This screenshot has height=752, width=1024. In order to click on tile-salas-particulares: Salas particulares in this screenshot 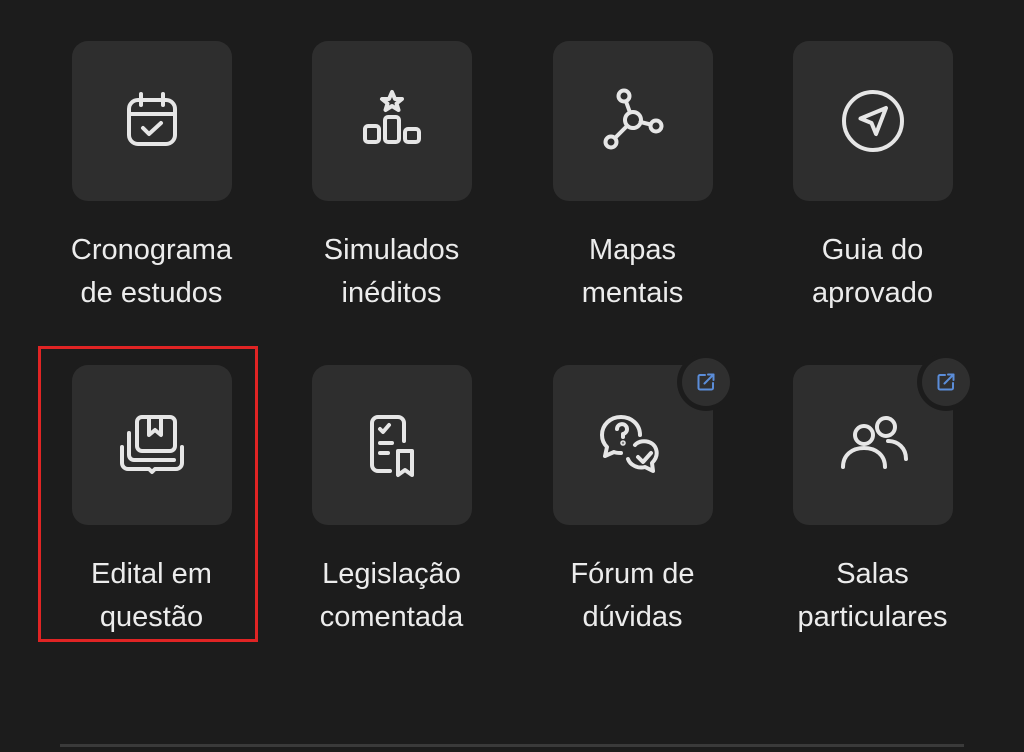, I will do `click(872, 496)`.